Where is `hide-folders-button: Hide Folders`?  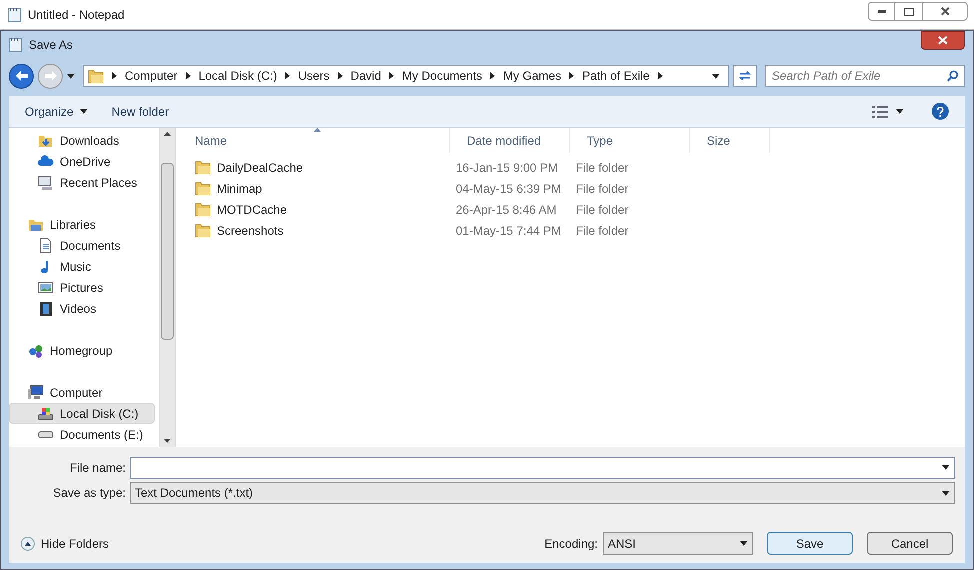 hide-folders-button: Hide Folders is located at coordinates (65, 543).